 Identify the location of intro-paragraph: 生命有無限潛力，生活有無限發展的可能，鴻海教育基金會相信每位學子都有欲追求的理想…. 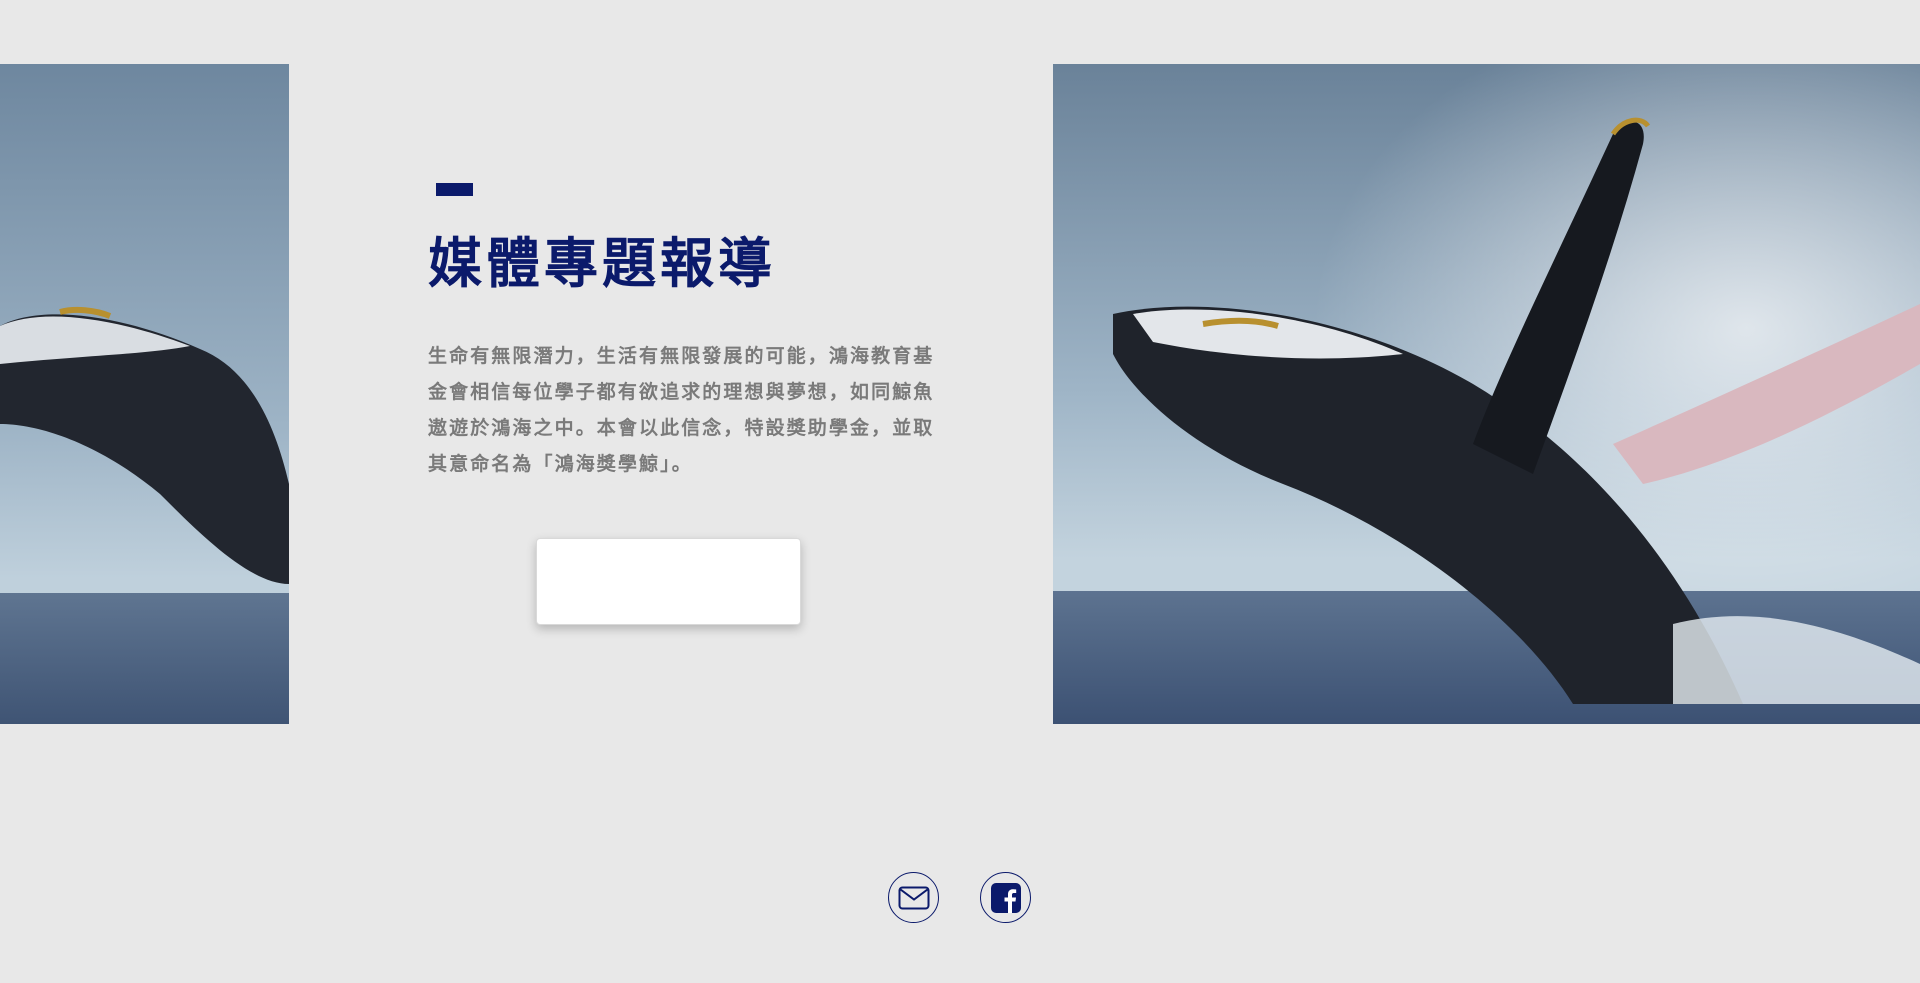
(681, 410).